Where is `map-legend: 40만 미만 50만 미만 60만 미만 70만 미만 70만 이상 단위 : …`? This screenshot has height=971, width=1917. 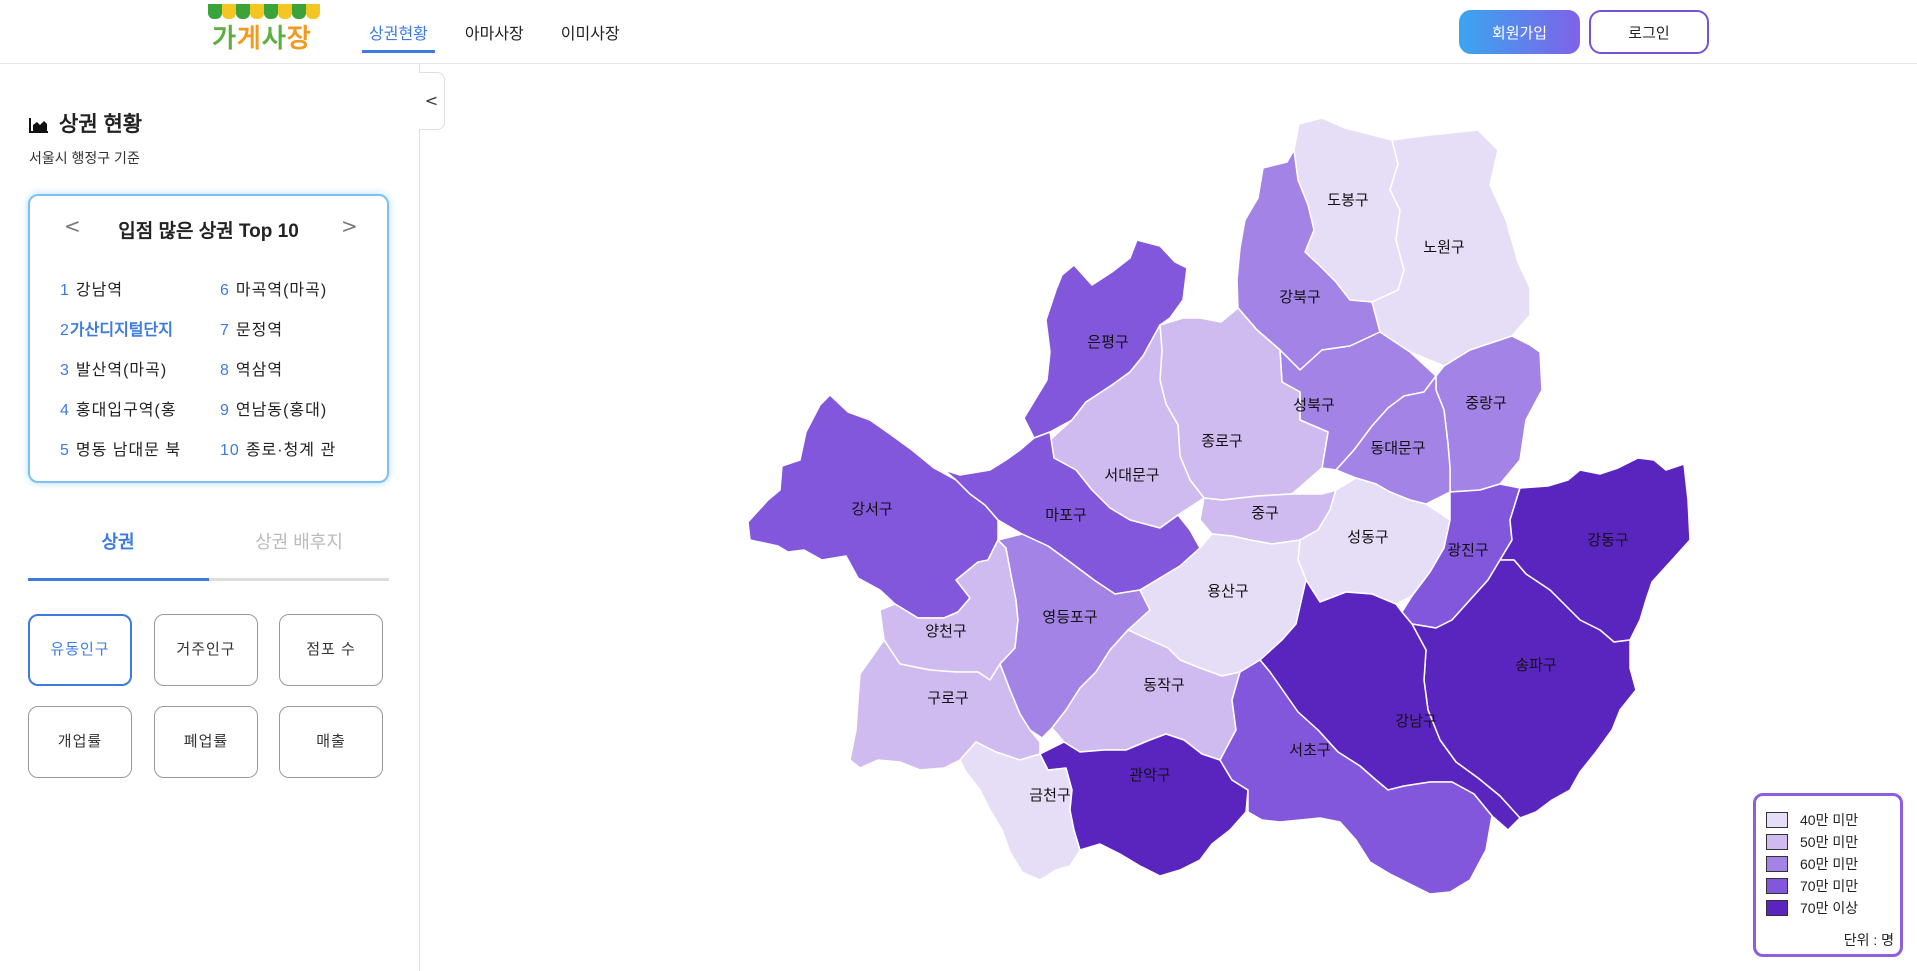
map-legend: 40만 미만 50만 미만 60만 미만 70만 미만 70만 이상 단위 : … is located at coordinates (1828, 875).